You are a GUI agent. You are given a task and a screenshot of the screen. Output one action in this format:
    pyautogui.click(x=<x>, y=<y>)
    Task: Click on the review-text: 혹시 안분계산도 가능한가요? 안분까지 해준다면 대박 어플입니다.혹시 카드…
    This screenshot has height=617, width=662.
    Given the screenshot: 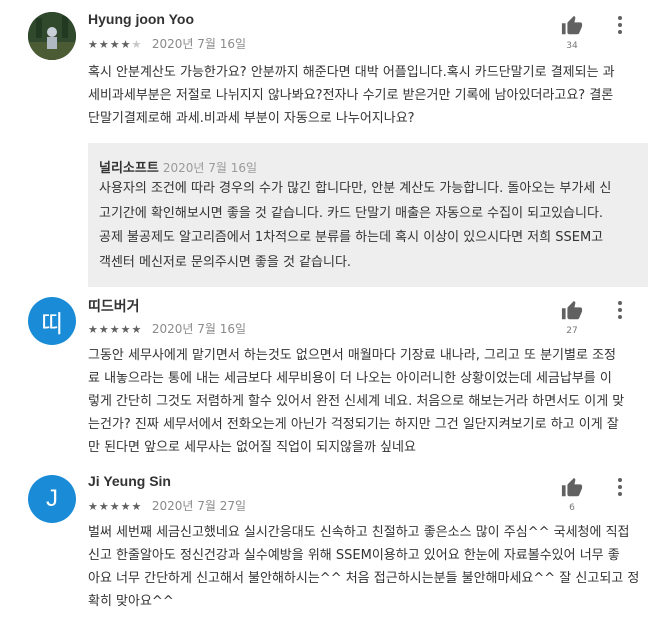 What is the action you would take?
    pyautogui.click(x=351, y=95)
    